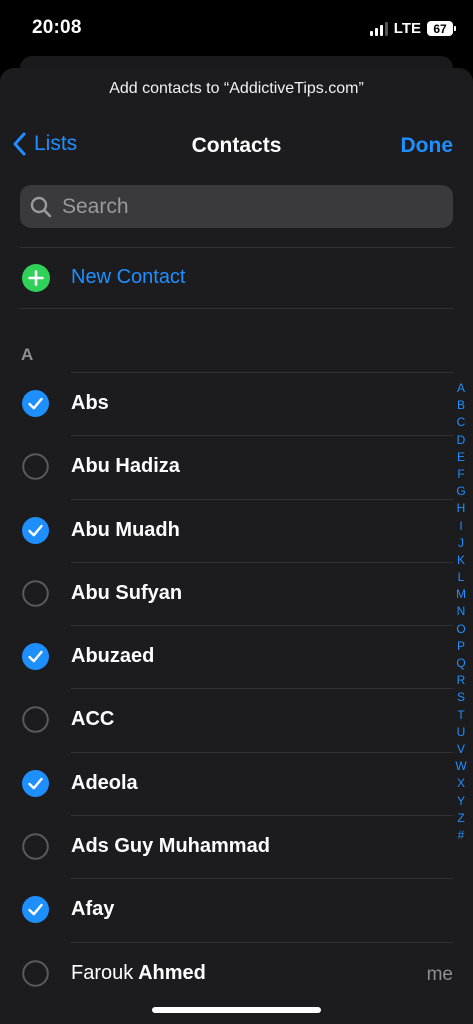 The height and width of the screenshot is (1024, 473). I want to click on index-letter: Q, so click(460, 663).